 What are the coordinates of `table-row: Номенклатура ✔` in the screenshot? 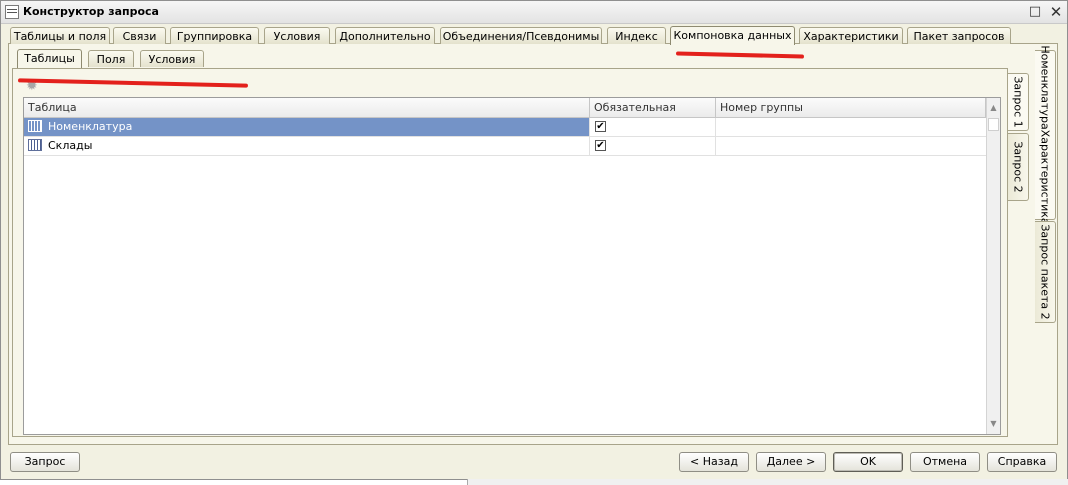 It's located at (505, 127).